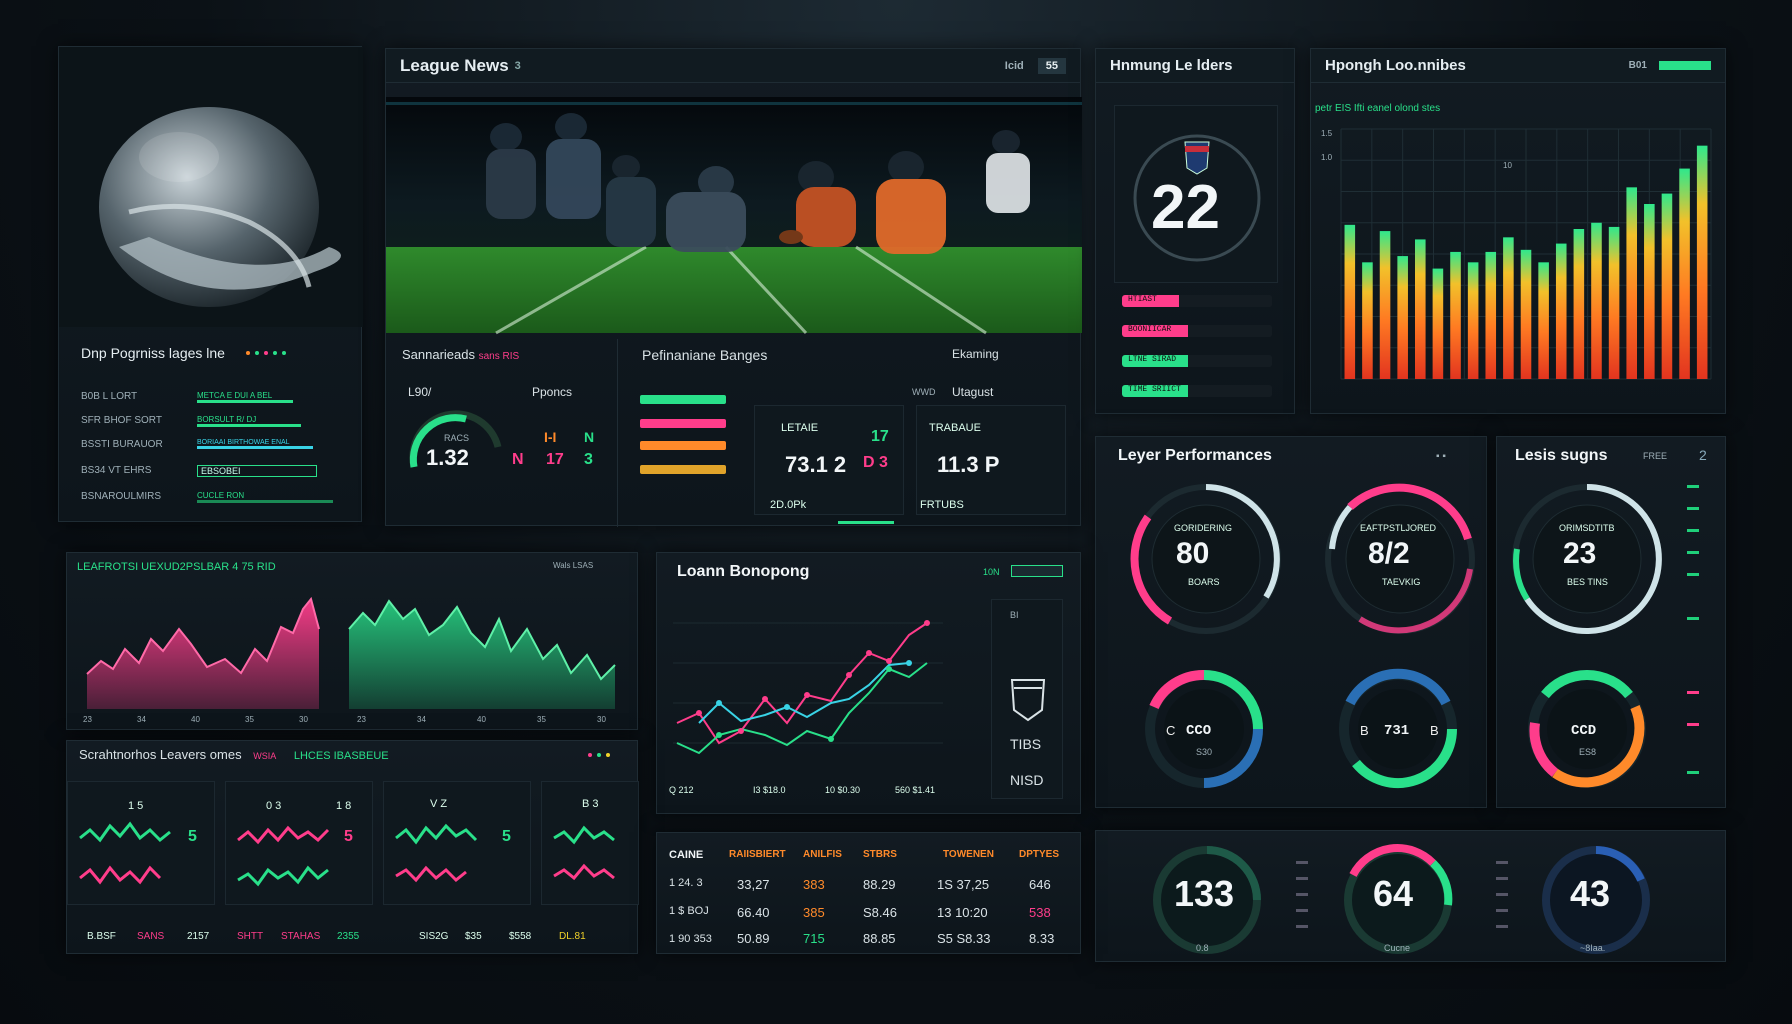  I want to click on ring-left: B, so click(1364, 730).